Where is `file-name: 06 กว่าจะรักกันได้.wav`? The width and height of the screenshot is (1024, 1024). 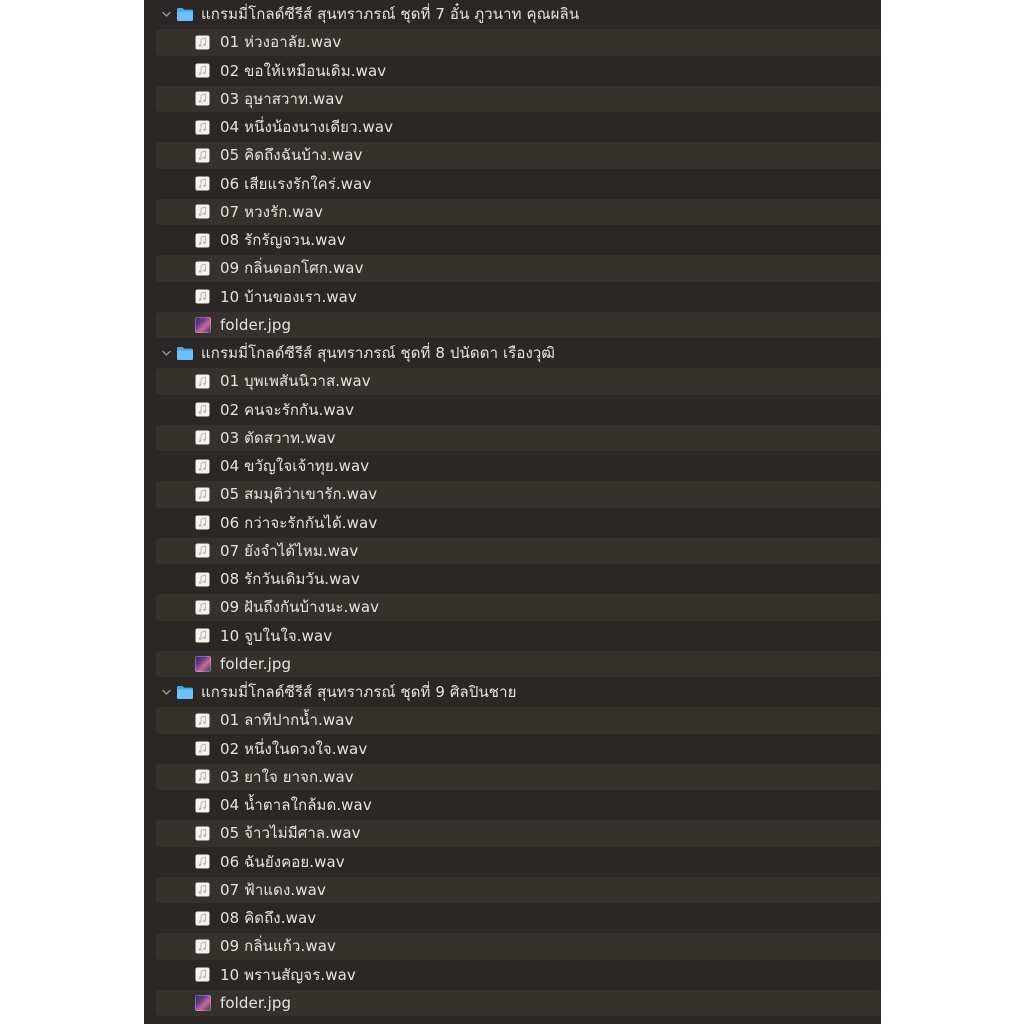
file-name: 06 กว่าจะรักกันได้.wav is located at coordinates (299, 522).